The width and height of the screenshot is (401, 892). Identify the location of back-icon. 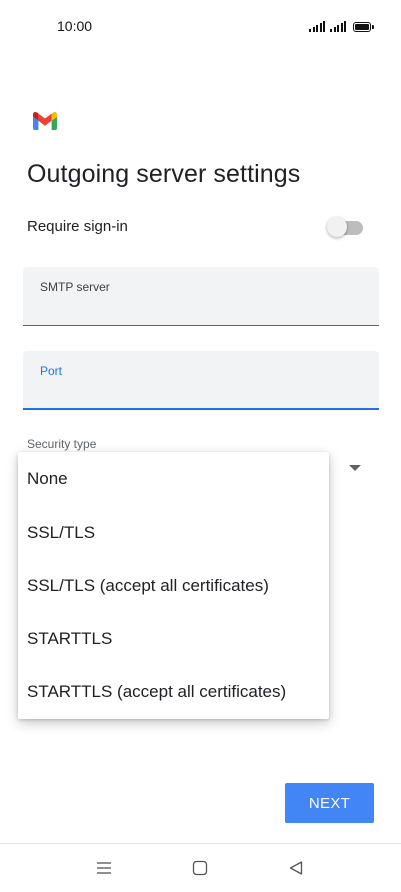
(296, 868).